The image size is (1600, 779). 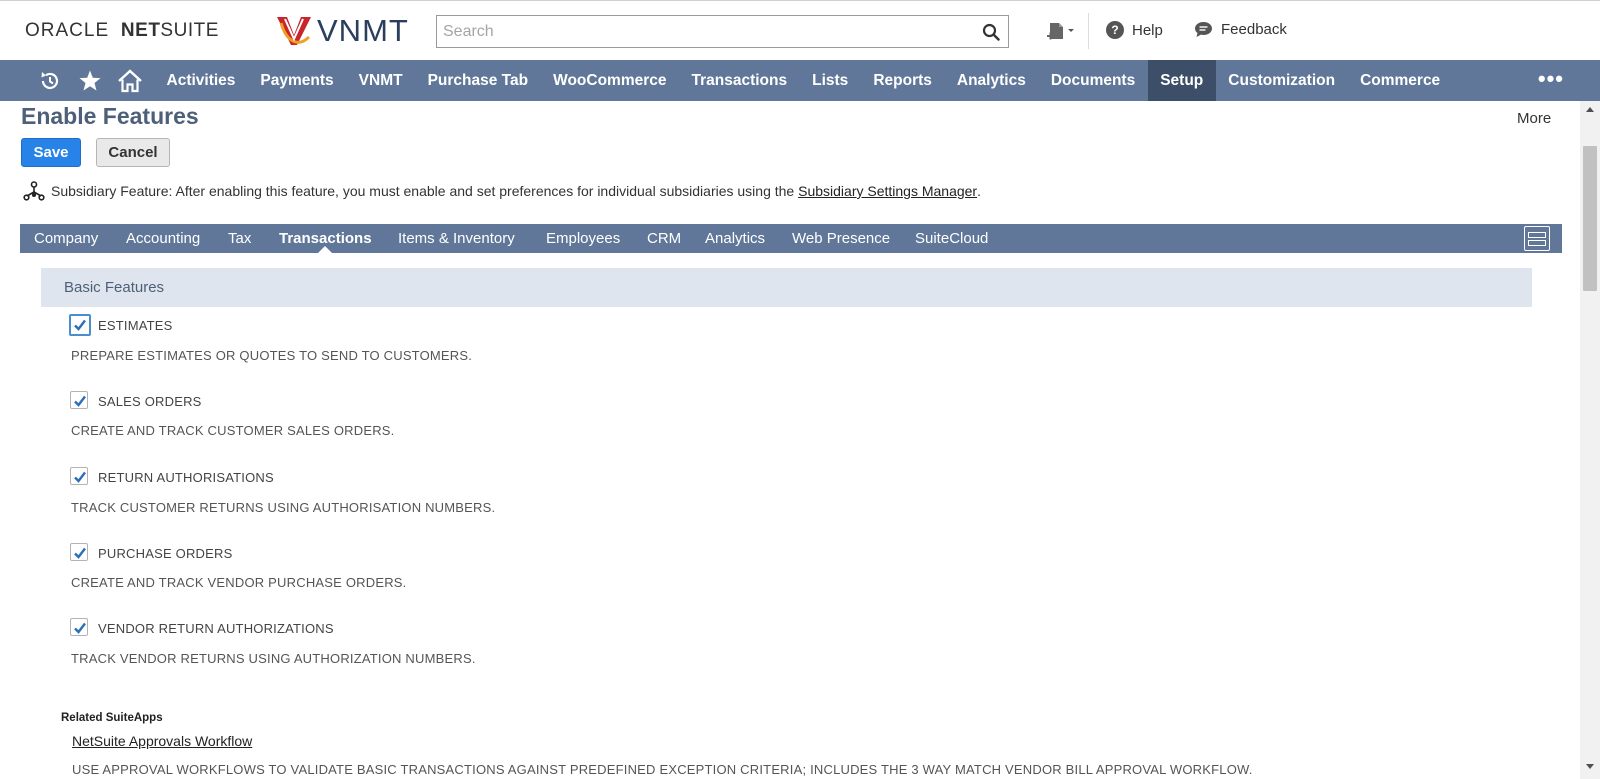 What do you see at coordinates (735, 238) in the screenshot?
I see `tab-analytics: Analytics` at bounding box center [735, 238].